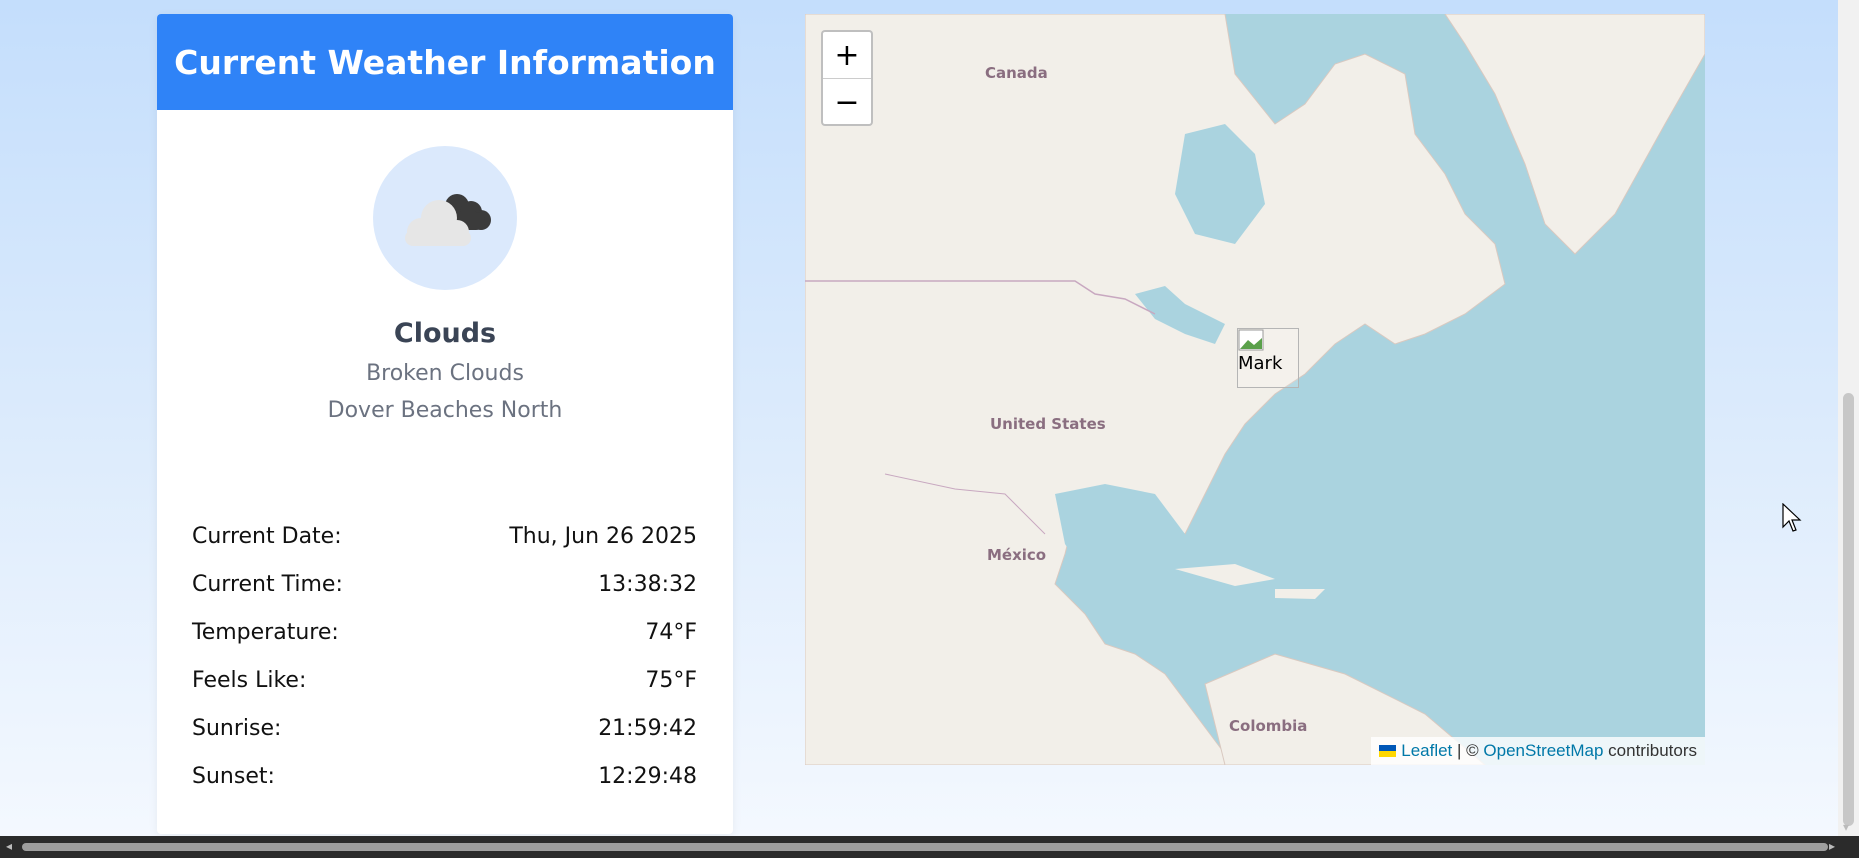 The height and width of the screenshot is (858, 1859). What do you see at coordinates (444, 692) in the screenshot?
I see `detail-row-feels-like: Feels Like: 75°F` at bounding box center [444, 692].